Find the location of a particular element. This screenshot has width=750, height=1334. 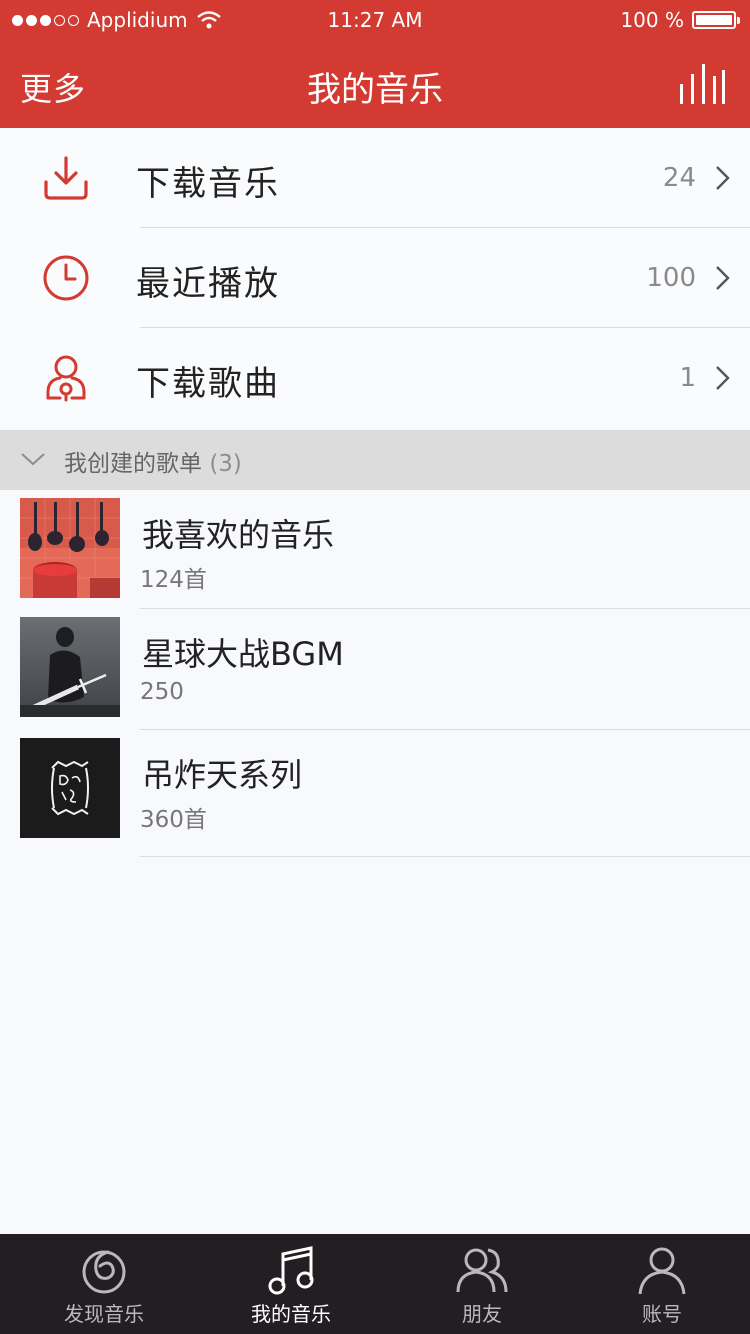

clock-icon is located at coordinates (66, 278).